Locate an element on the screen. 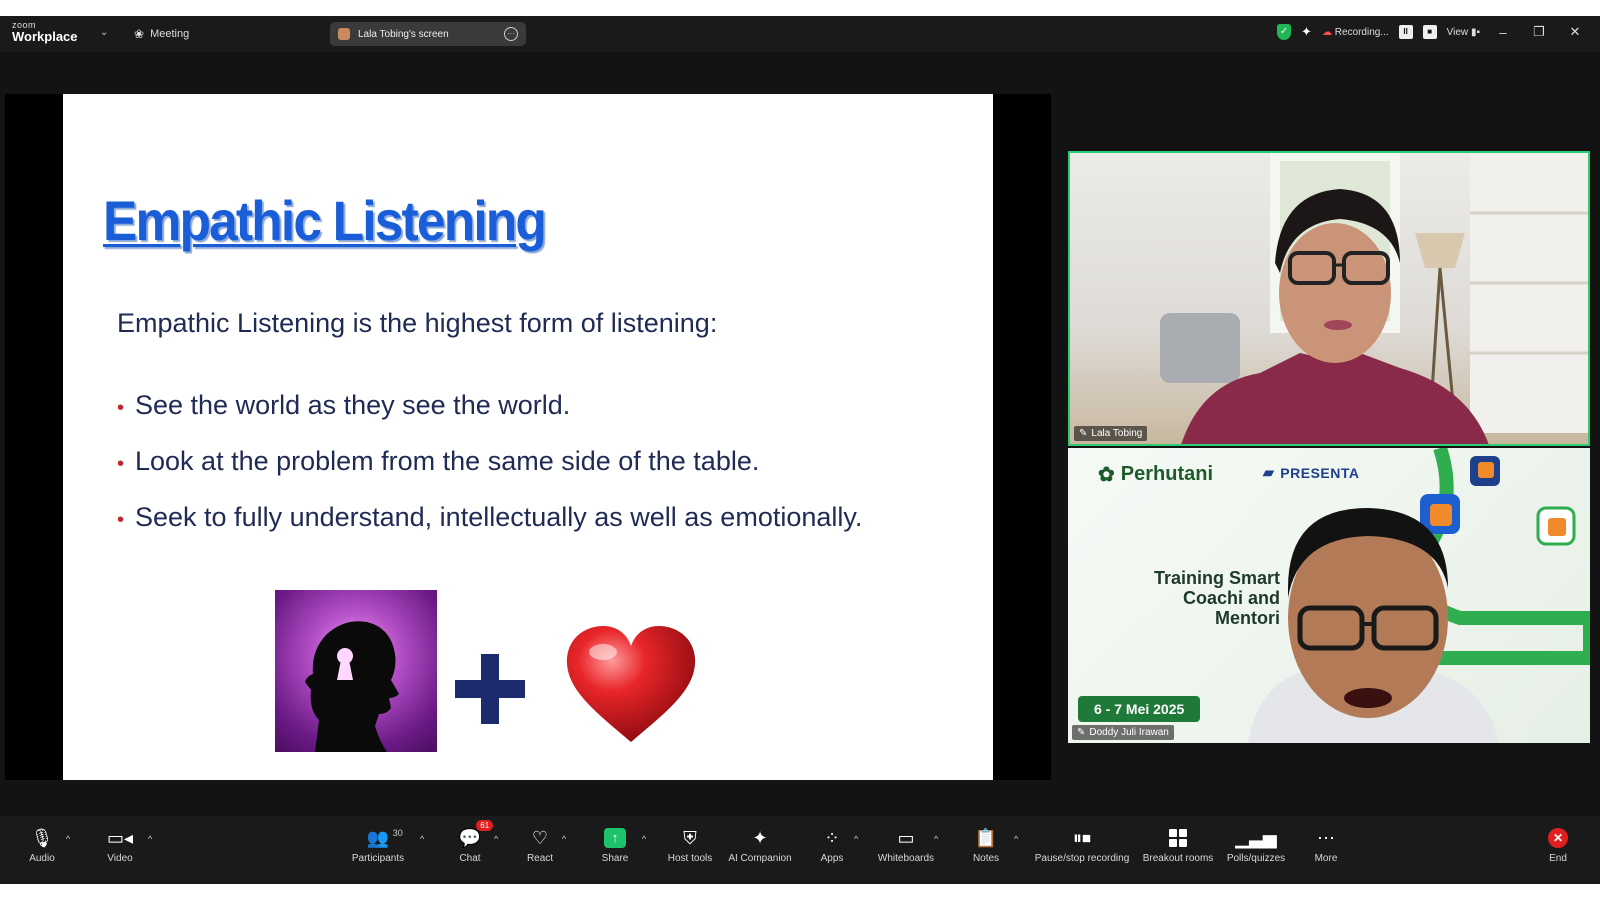 The image size is (1600, 900). participants-label: Participants is located at coordinates (378, 858).